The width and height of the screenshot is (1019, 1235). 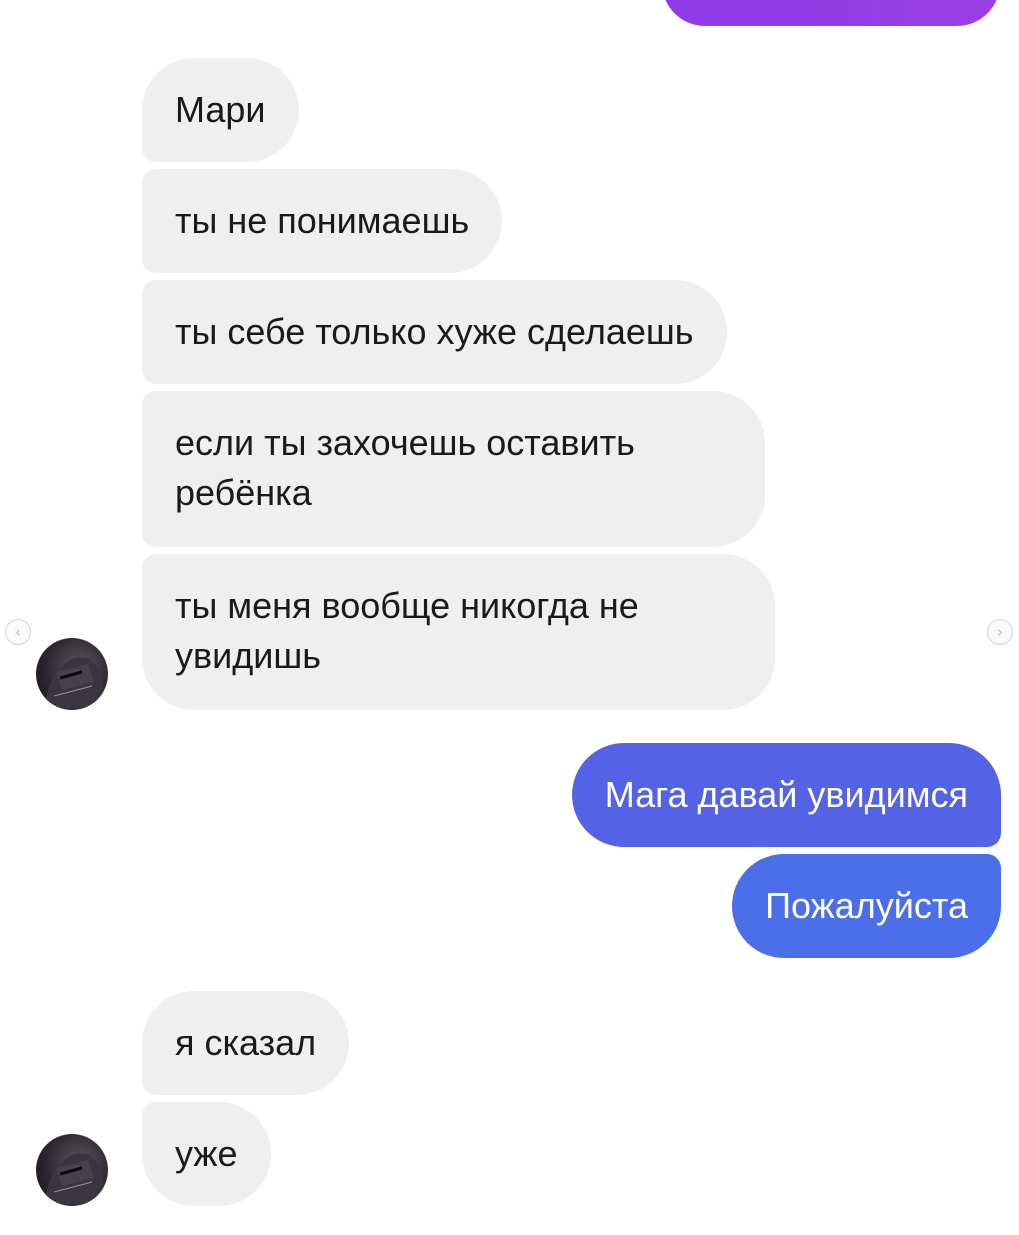 I want to click on message-text: ты себе только хуже сделаешь, so click(x=434, y=331).